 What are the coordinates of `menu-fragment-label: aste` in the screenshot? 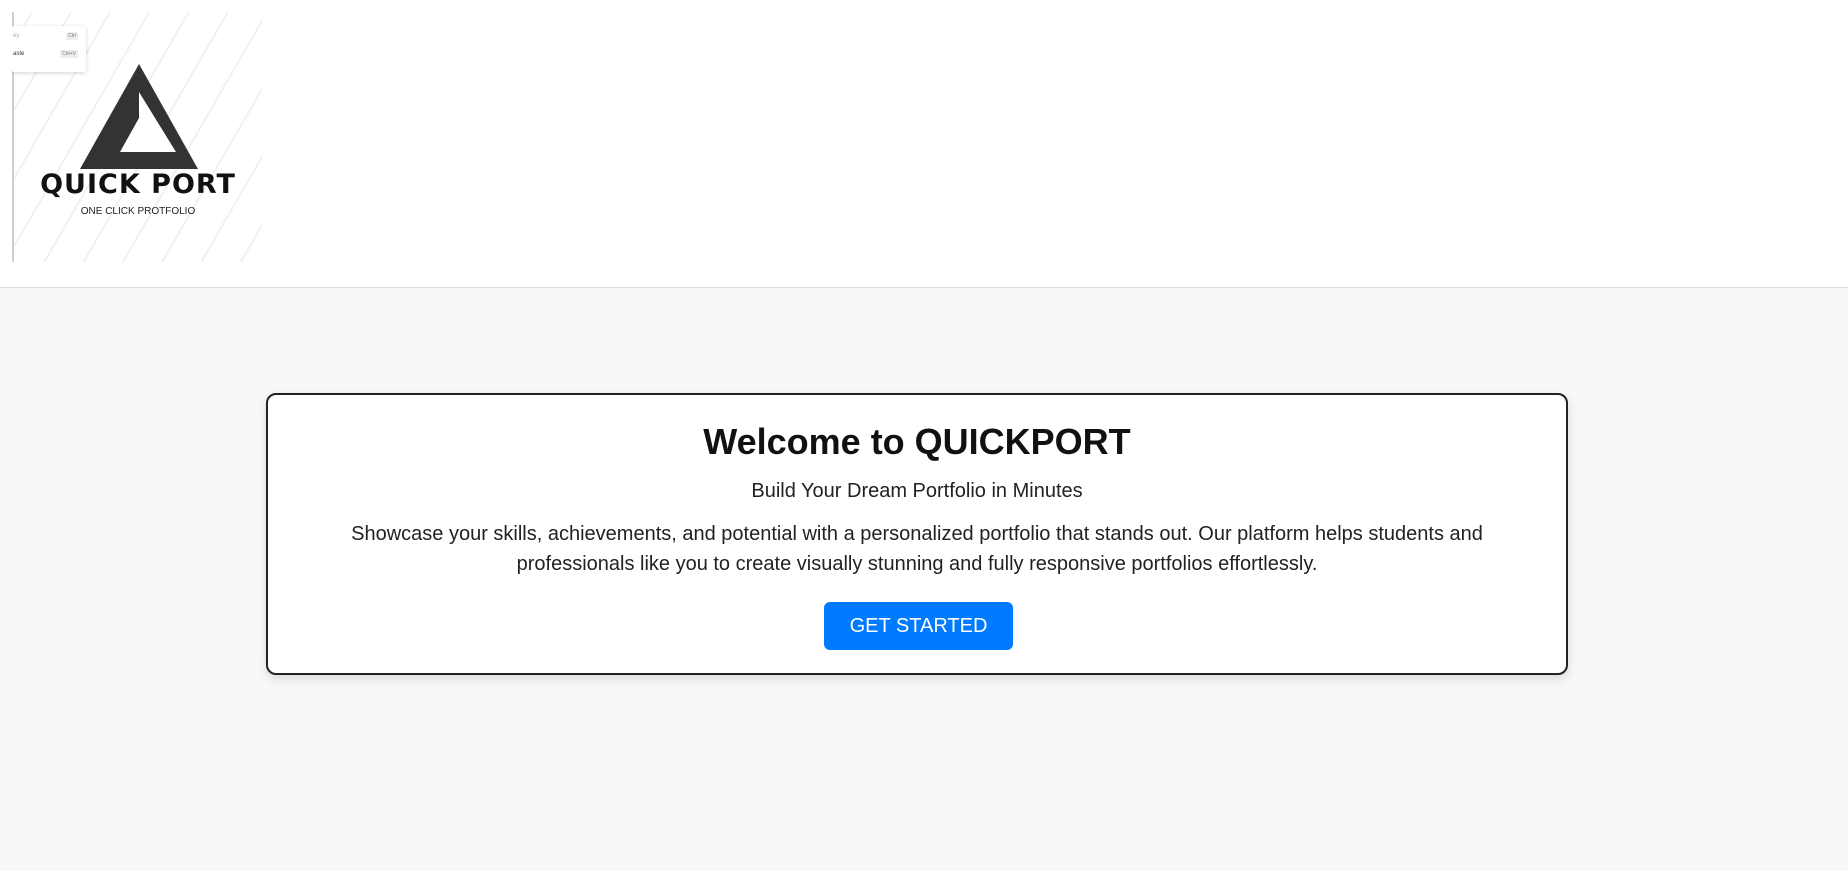 It's located at (19, 54).